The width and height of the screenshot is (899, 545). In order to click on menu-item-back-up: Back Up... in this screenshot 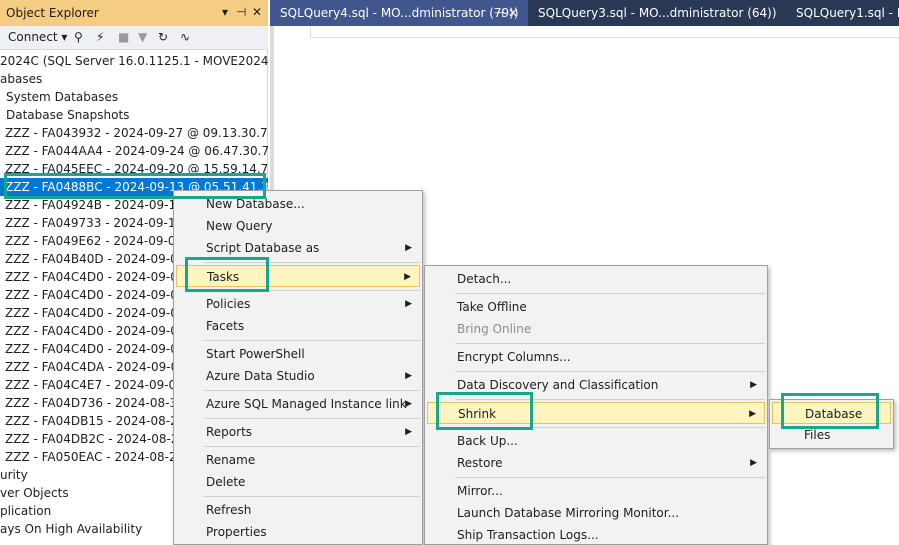, I will do `click(596, 441)`.